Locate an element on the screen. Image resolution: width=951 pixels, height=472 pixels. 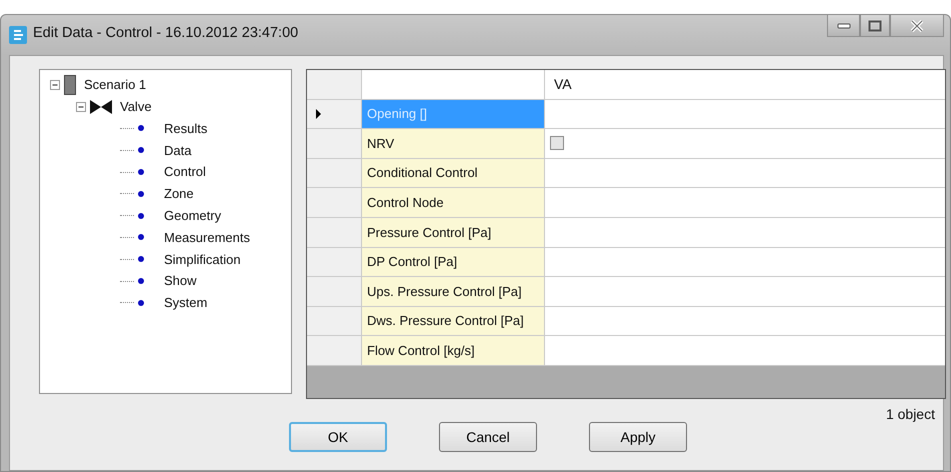
tree-item: System is located at coordinates (186, 303).